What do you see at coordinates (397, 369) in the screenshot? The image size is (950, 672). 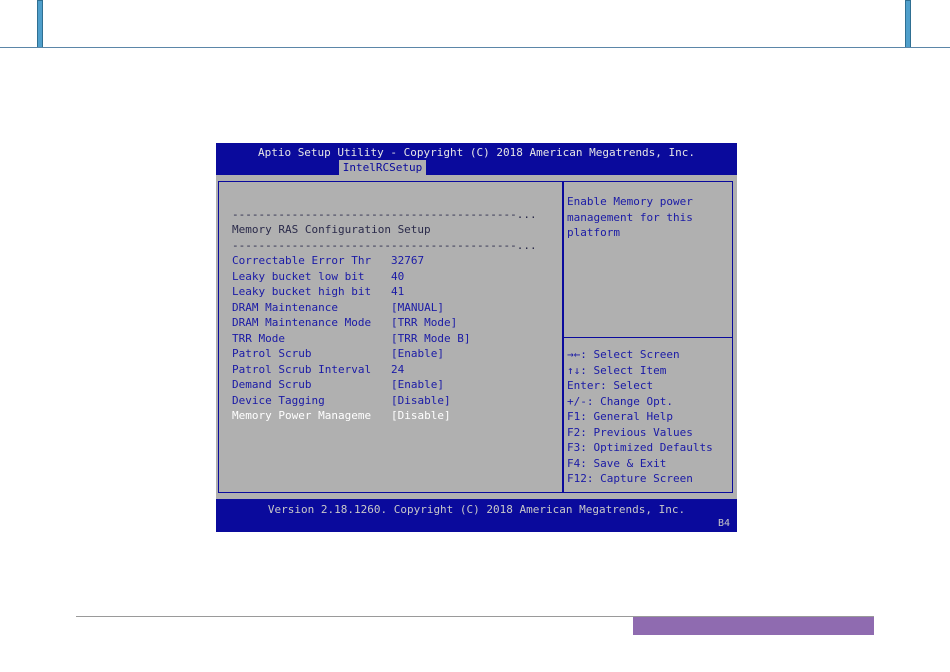 I see `setting-value: 24` at bounding box center [397, 369].